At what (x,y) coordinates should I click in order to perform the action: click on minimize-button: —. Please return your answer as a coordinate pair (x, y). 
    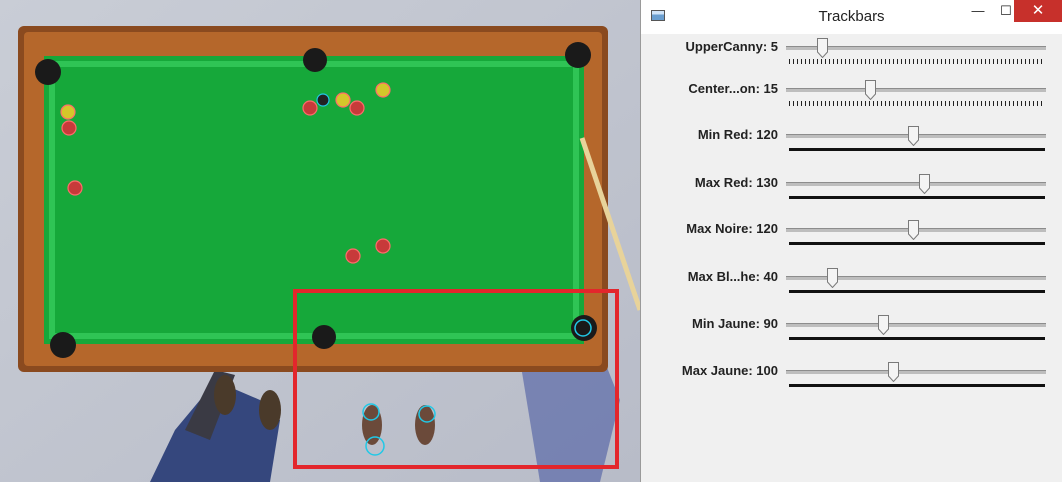
    Looking at the image, I should click on (978, 11).